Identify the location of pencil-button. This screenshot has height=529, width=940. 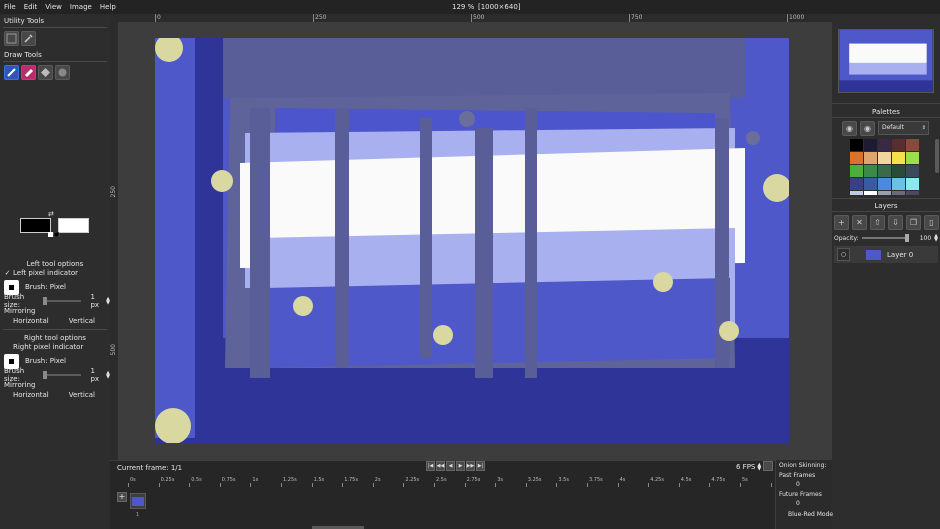
(11, 72).